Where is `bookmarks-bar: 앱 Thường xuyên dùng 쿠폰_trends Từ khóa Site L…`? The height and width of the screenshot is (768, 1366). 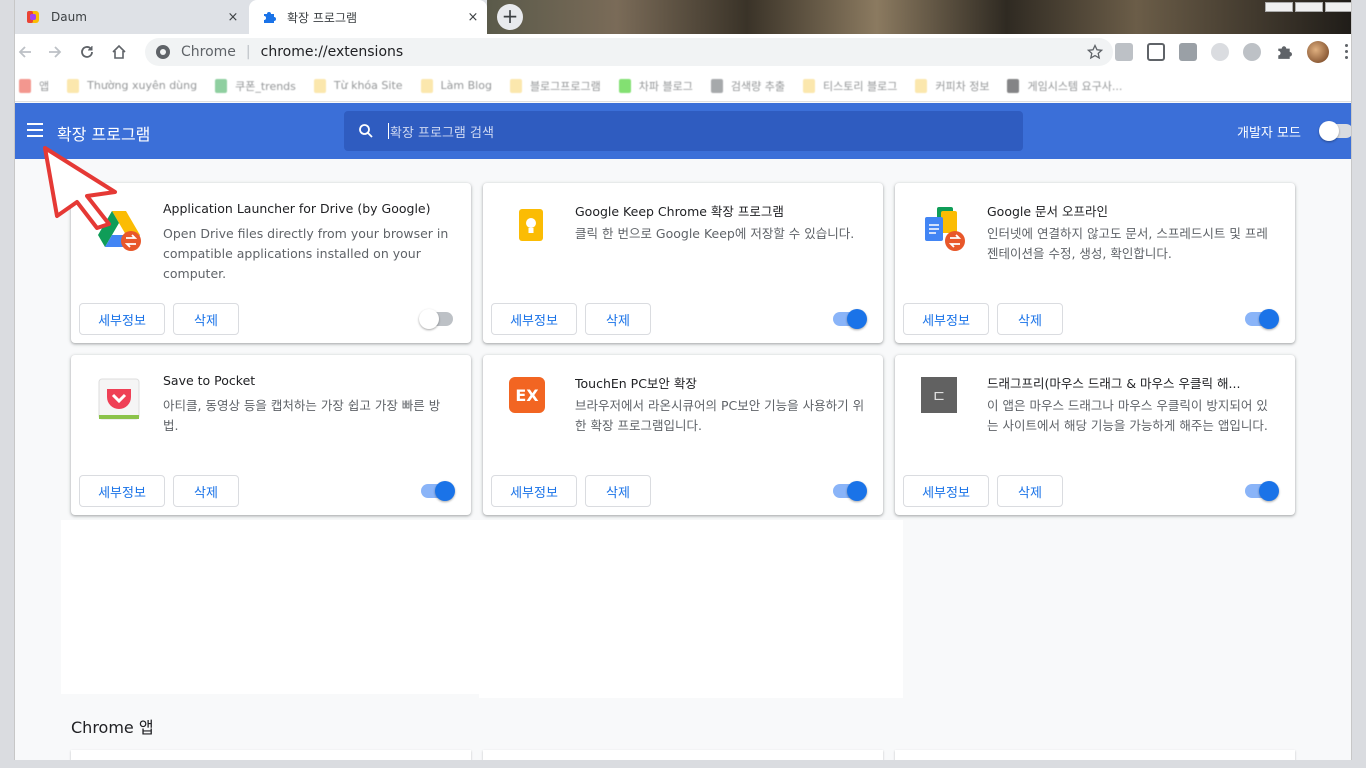 bookmarks-bar: 앱 Thường xuyên dùng 쿠폰_trends Từ khóa Site L… is located at coordinates (683, 86).